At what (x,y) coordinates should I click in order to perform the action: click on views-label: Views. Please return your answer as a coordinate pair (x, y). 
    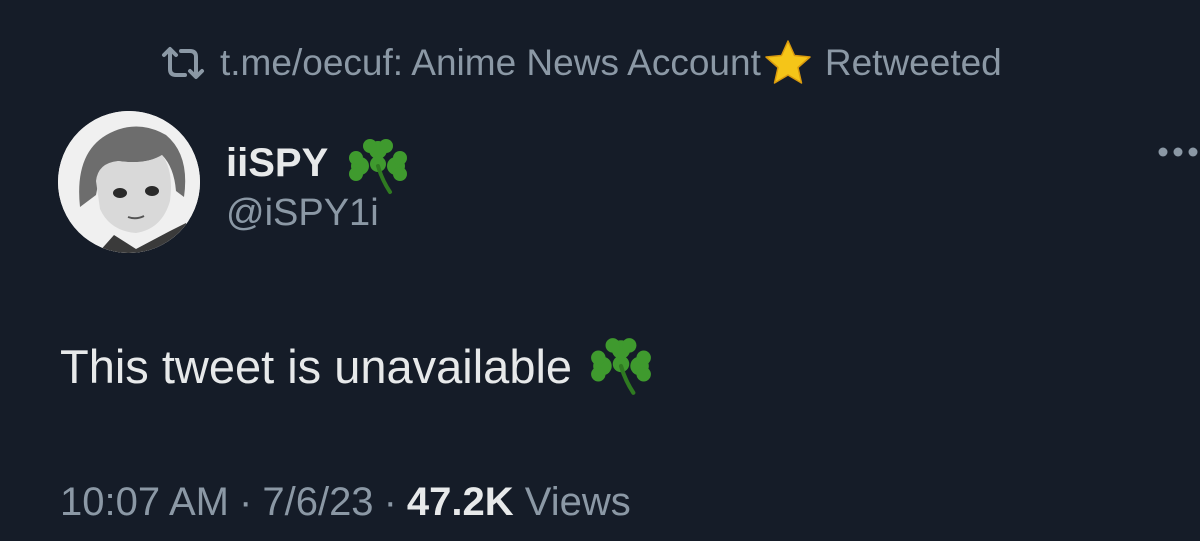
    Looking at the image, I should click on (577, 502).